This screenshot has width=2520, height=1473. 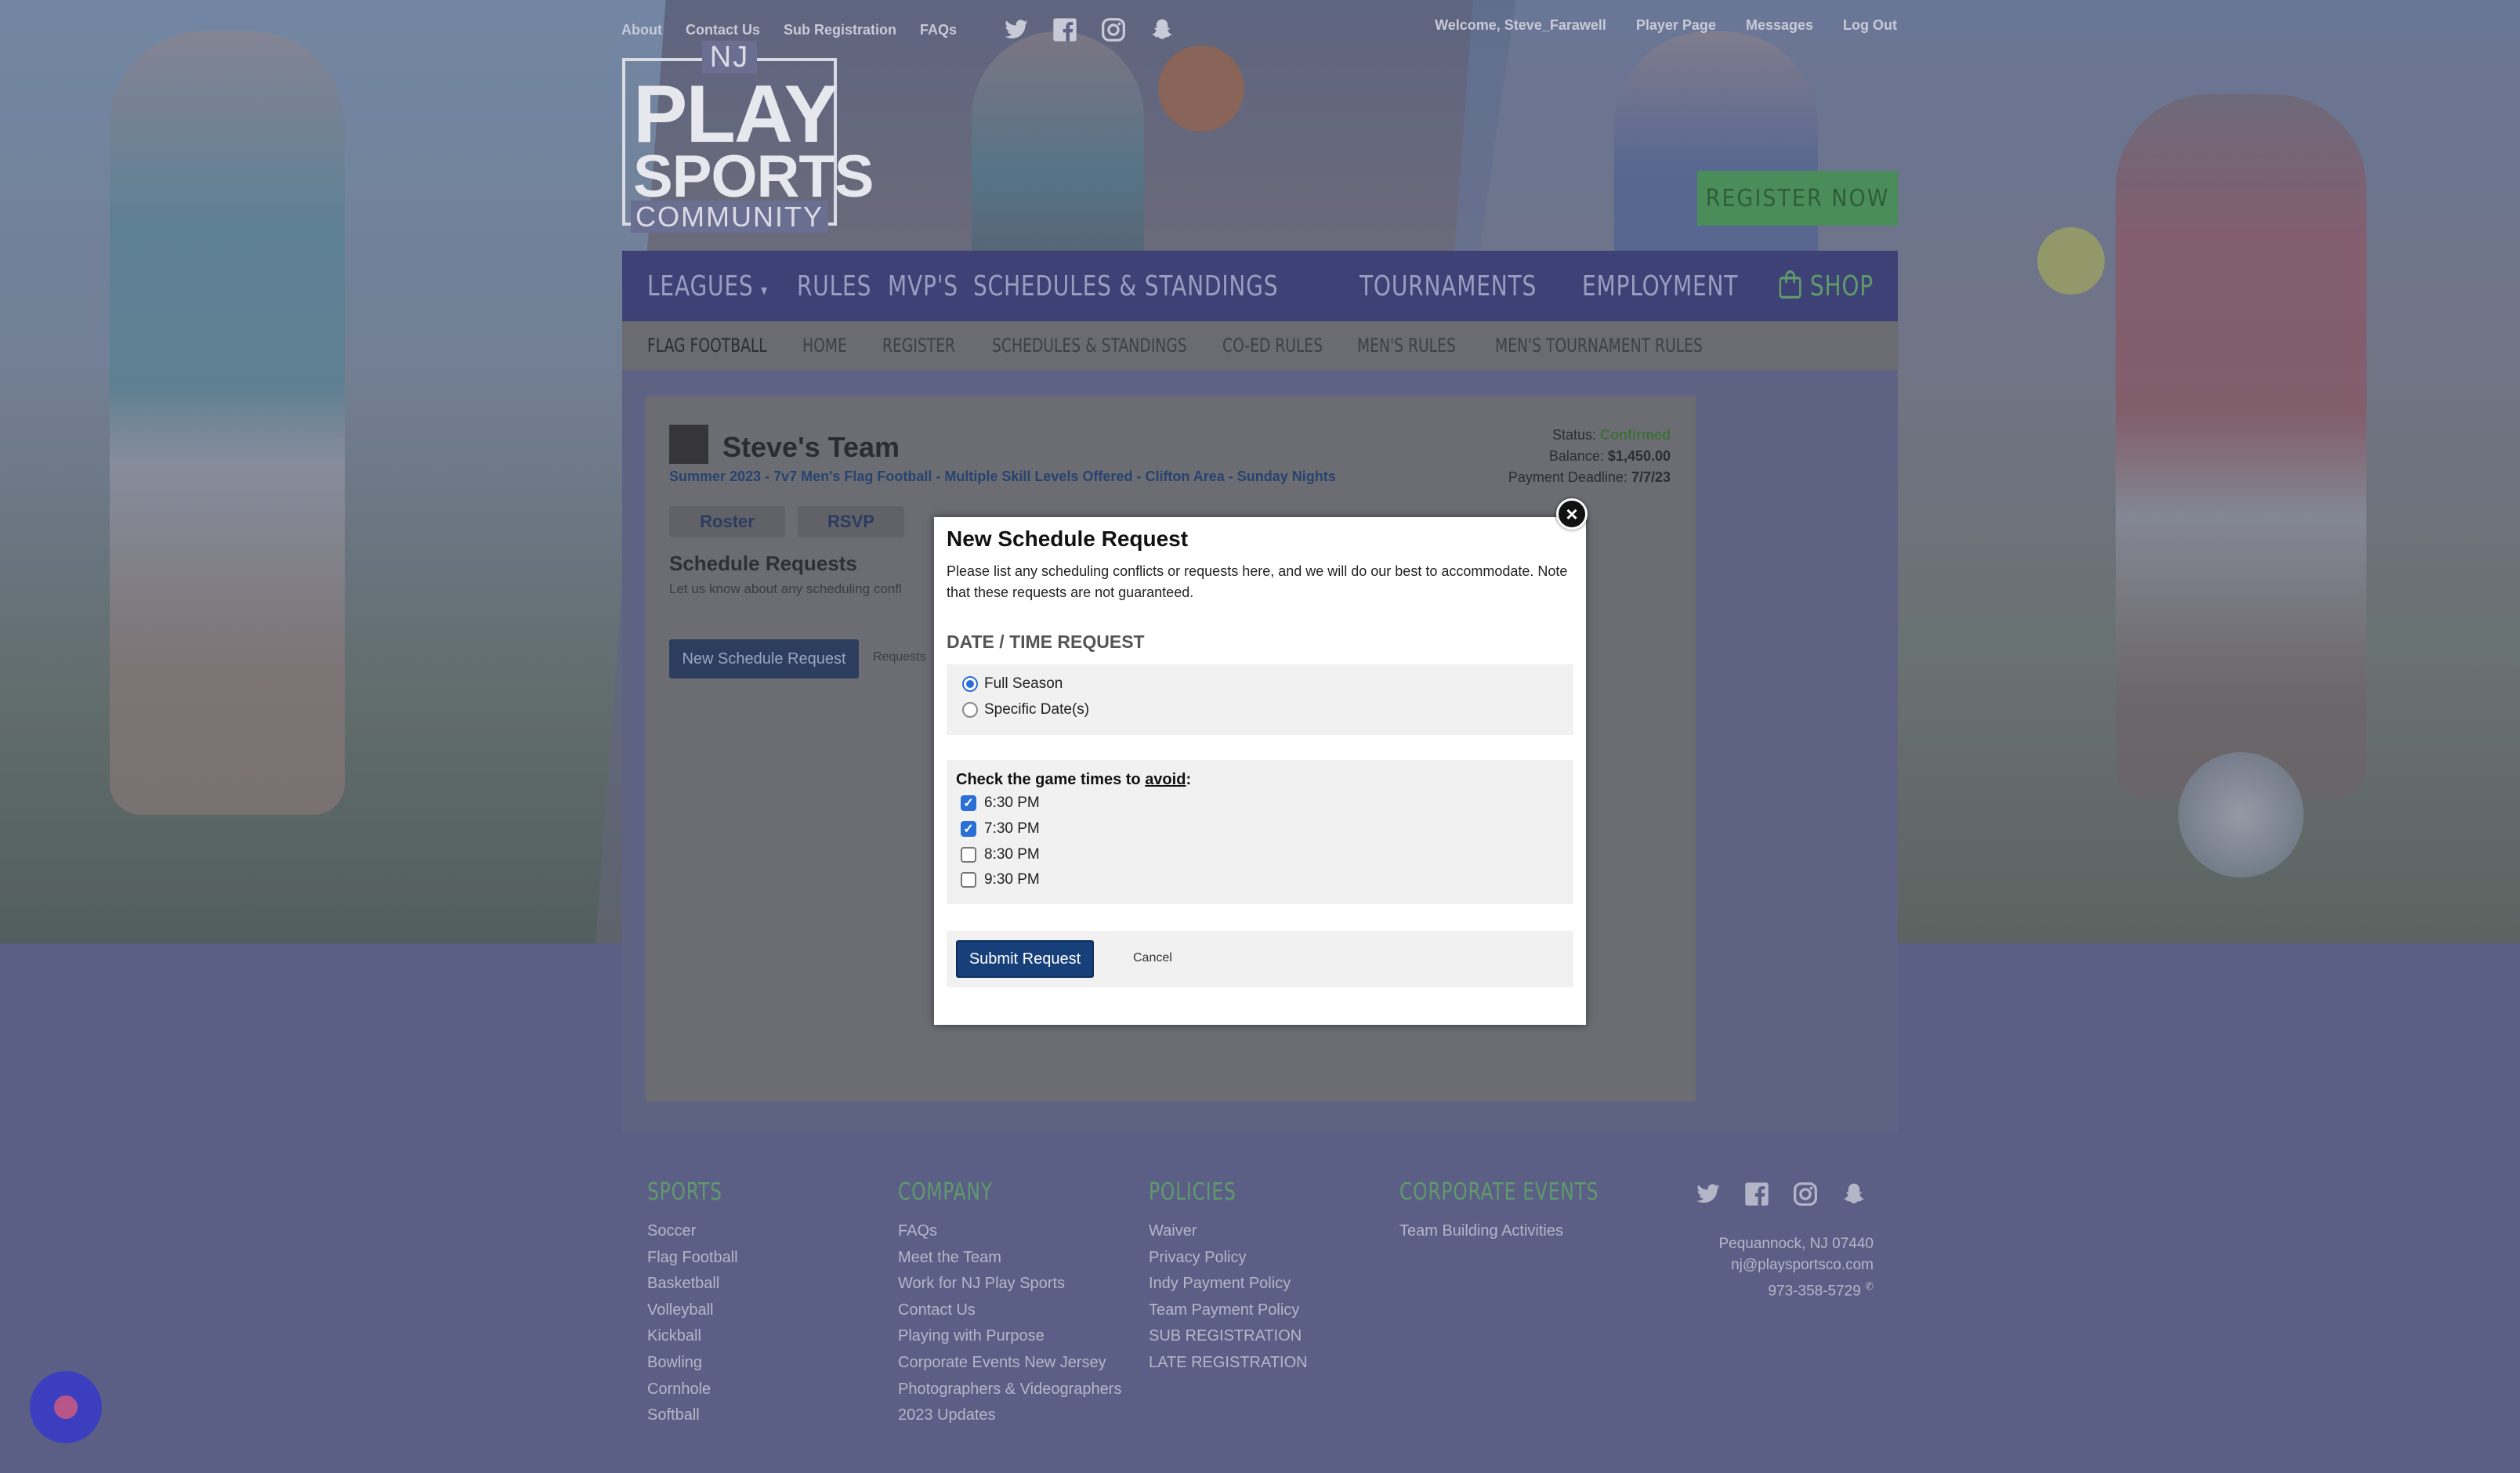 What do you see at coordinates (930, 345) in the screenshot?
I see `subnav-register: REGISTER` at bounding box center [930, 345].